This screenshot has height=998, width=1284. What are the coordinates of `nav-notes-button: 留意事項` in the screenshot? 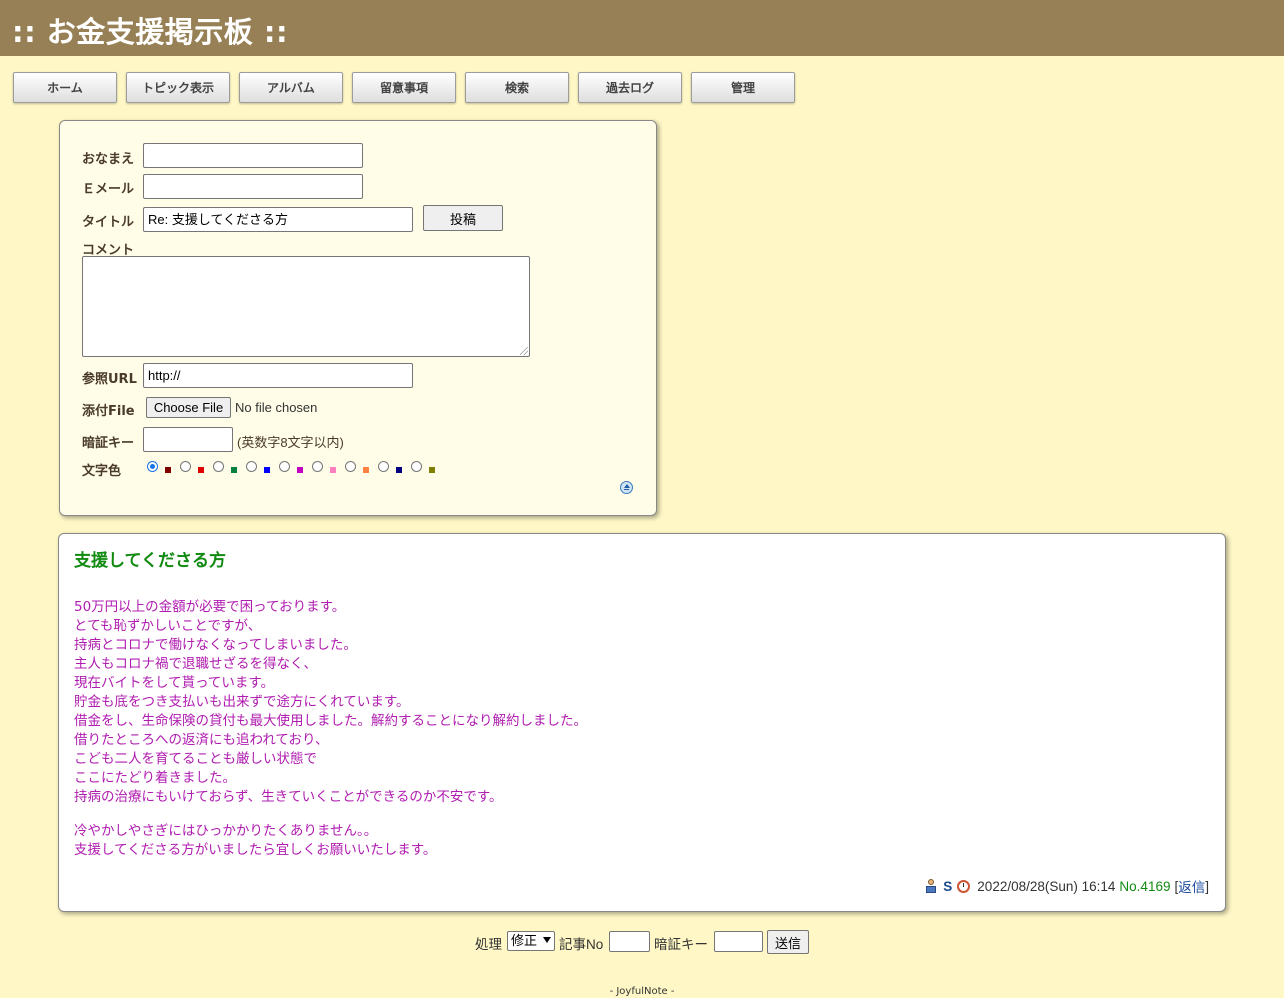 It's located at (404, 87).